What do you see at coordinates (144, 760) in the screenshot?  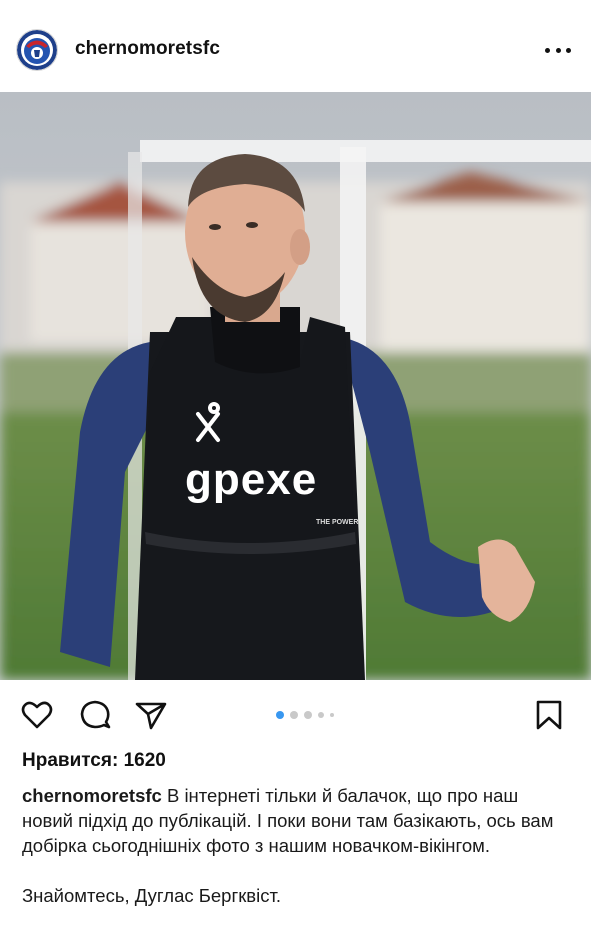 I see `likes-number: 1620` at bounding box center [144, 760].